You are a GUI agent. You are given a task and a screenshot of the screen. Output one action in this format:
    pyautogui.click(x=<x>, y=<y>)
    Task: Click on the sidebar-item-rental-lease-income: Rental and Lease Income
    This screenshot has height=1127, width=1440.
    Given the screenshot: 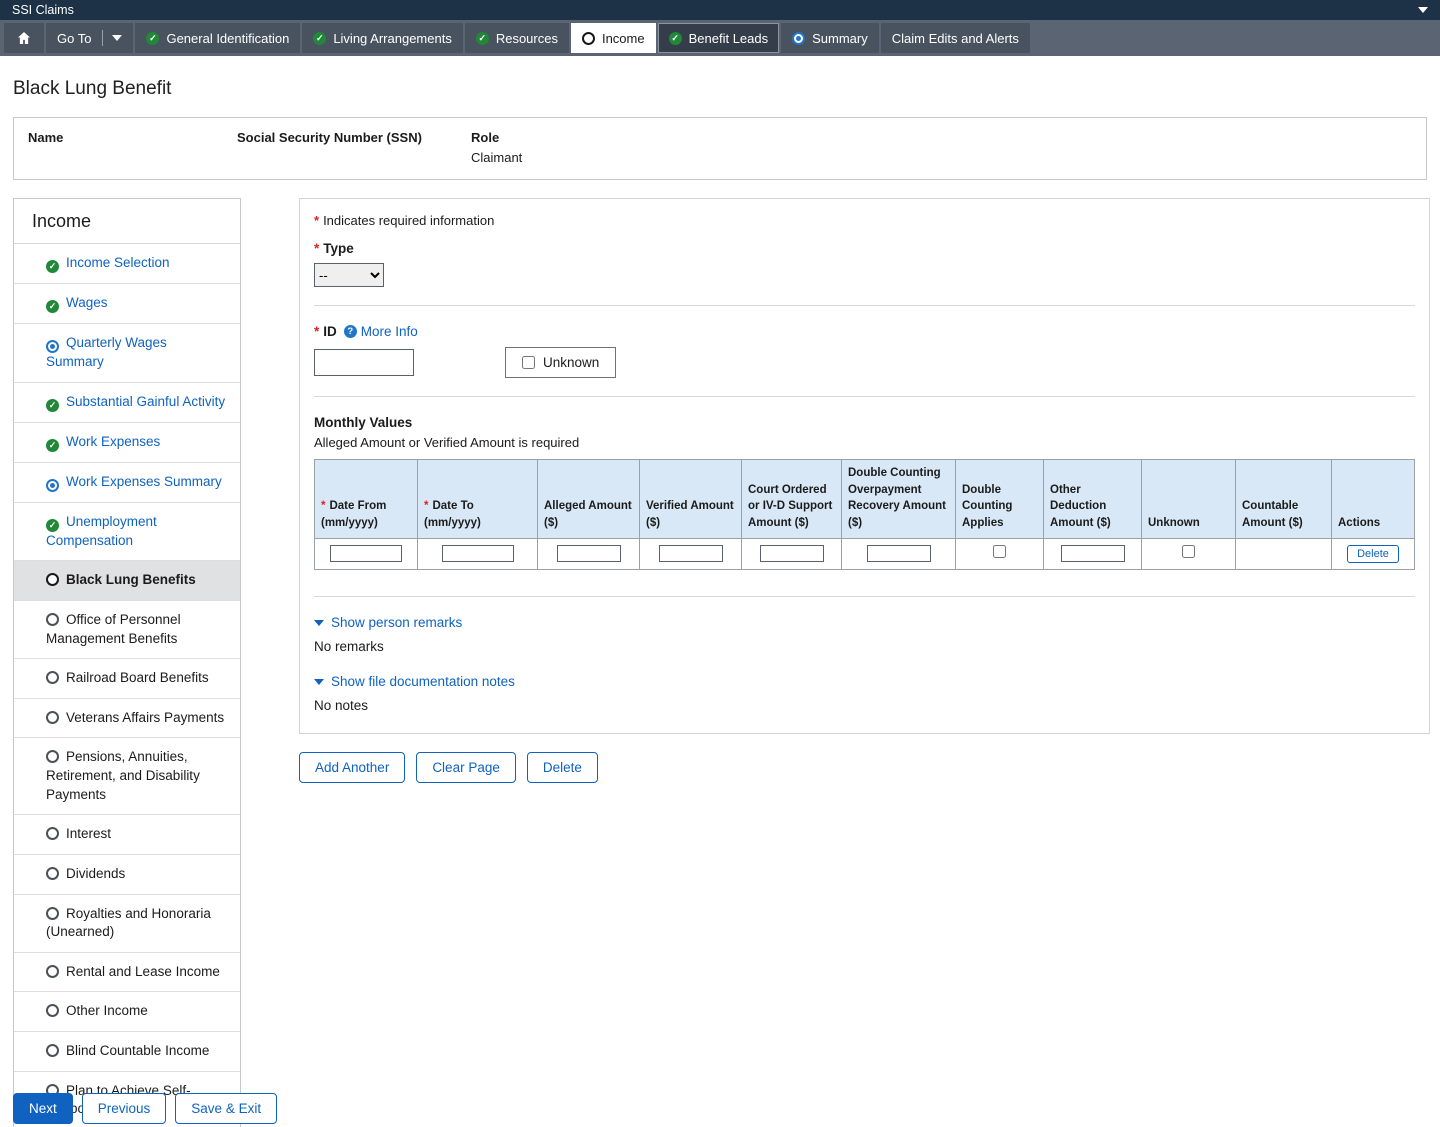 What is the action you would take?
    pyautogui.click(x=127, y=973)
    